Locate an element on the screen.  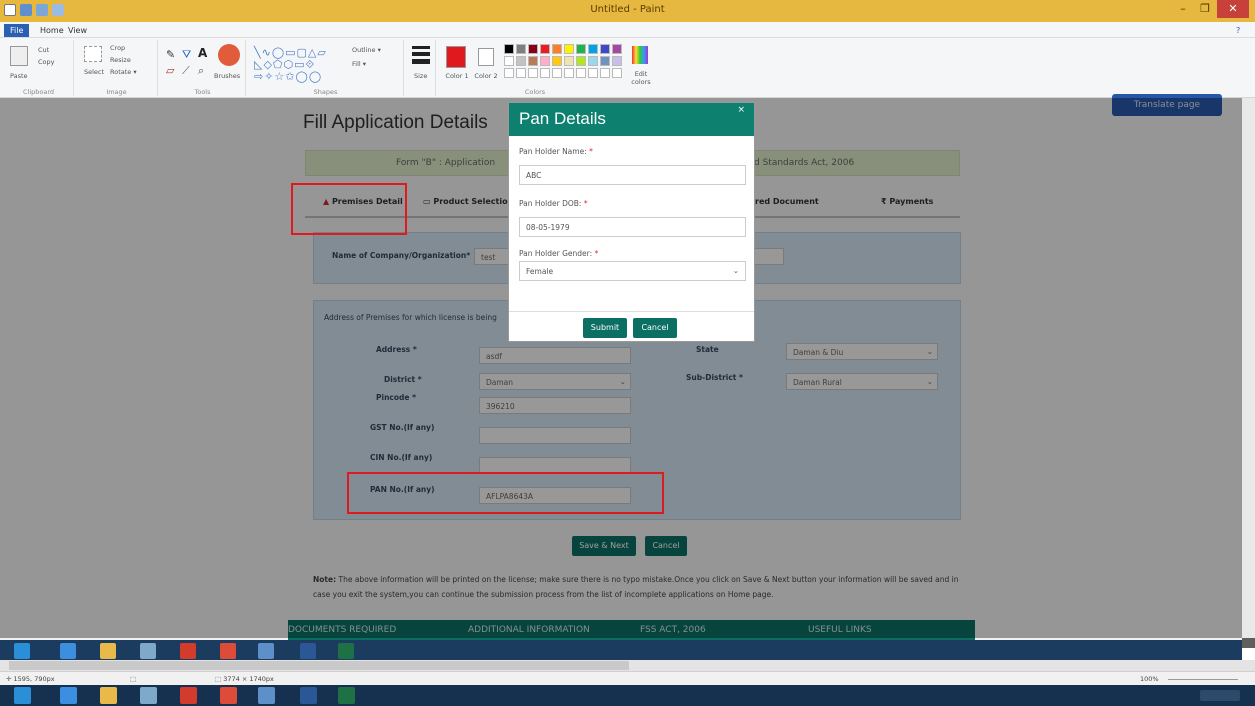
brushes-button: Brushes is located at coordinates (227, 76).